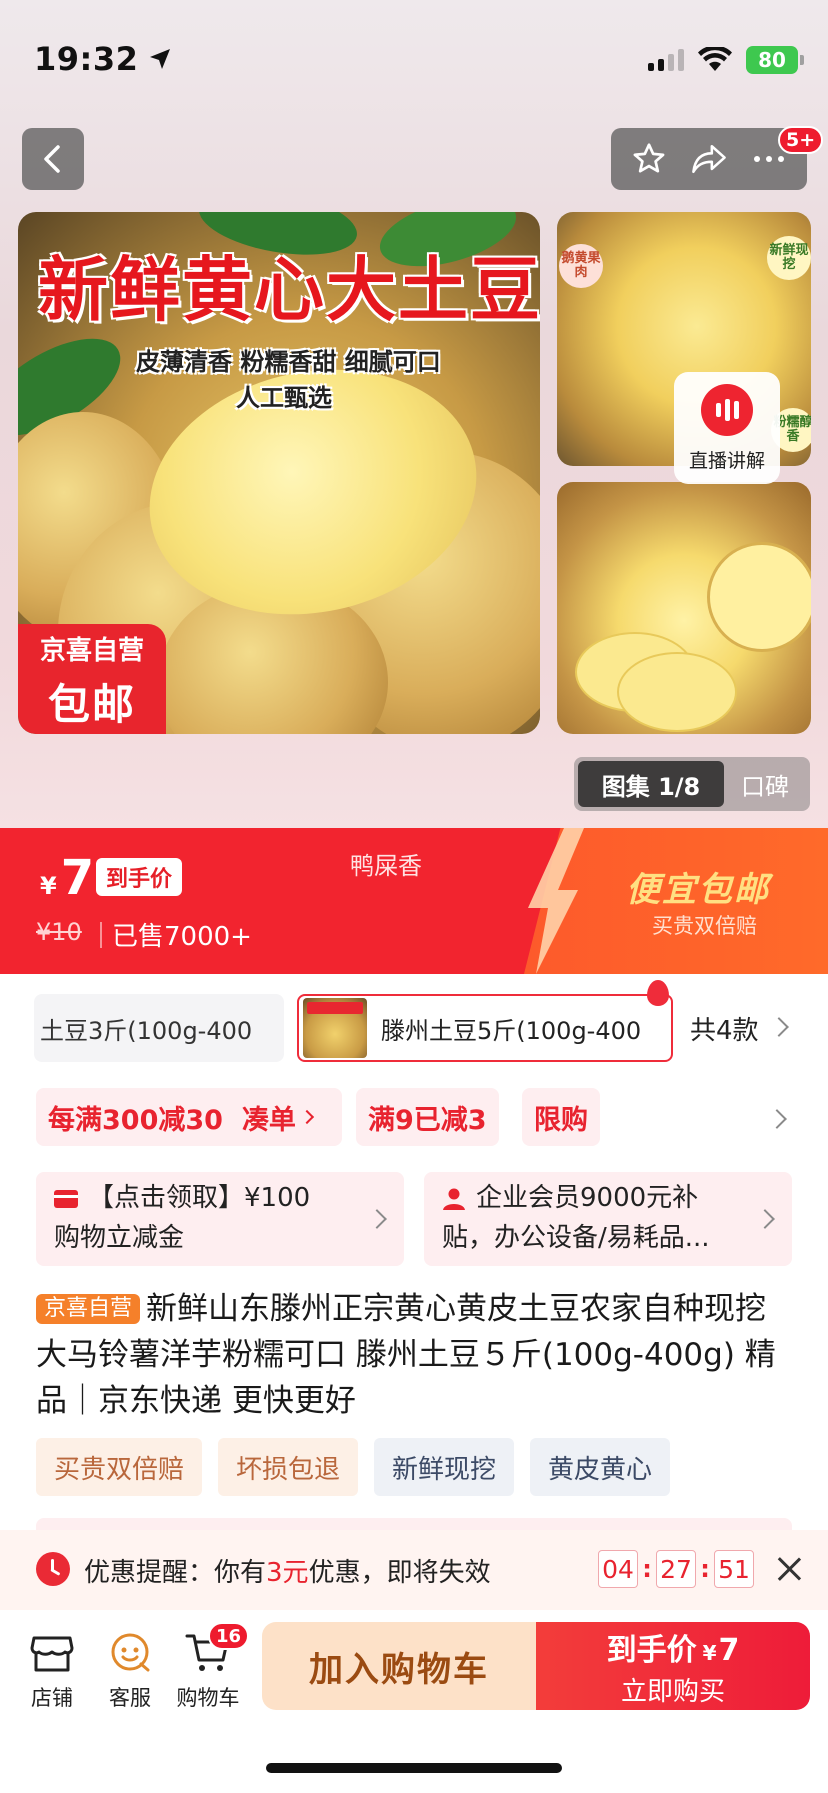 The width and height of the screenshot is (828, 1793). Describe the element at coordinates (77, 878) in the screenshot. I see `price-value: 7` at that location.